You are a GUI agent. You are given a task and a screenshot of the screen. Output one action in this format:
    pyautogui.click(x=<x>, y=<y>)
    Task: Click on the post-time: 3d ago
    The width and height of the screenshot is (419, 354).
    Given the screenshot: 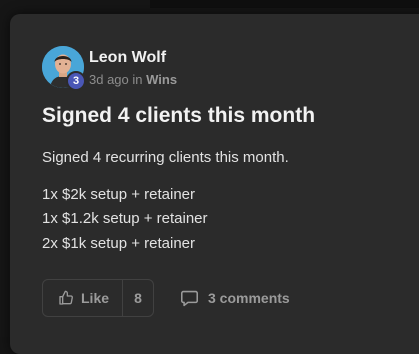 What is the action you would take?
    pyautogui.click(x=109, y=79)
    